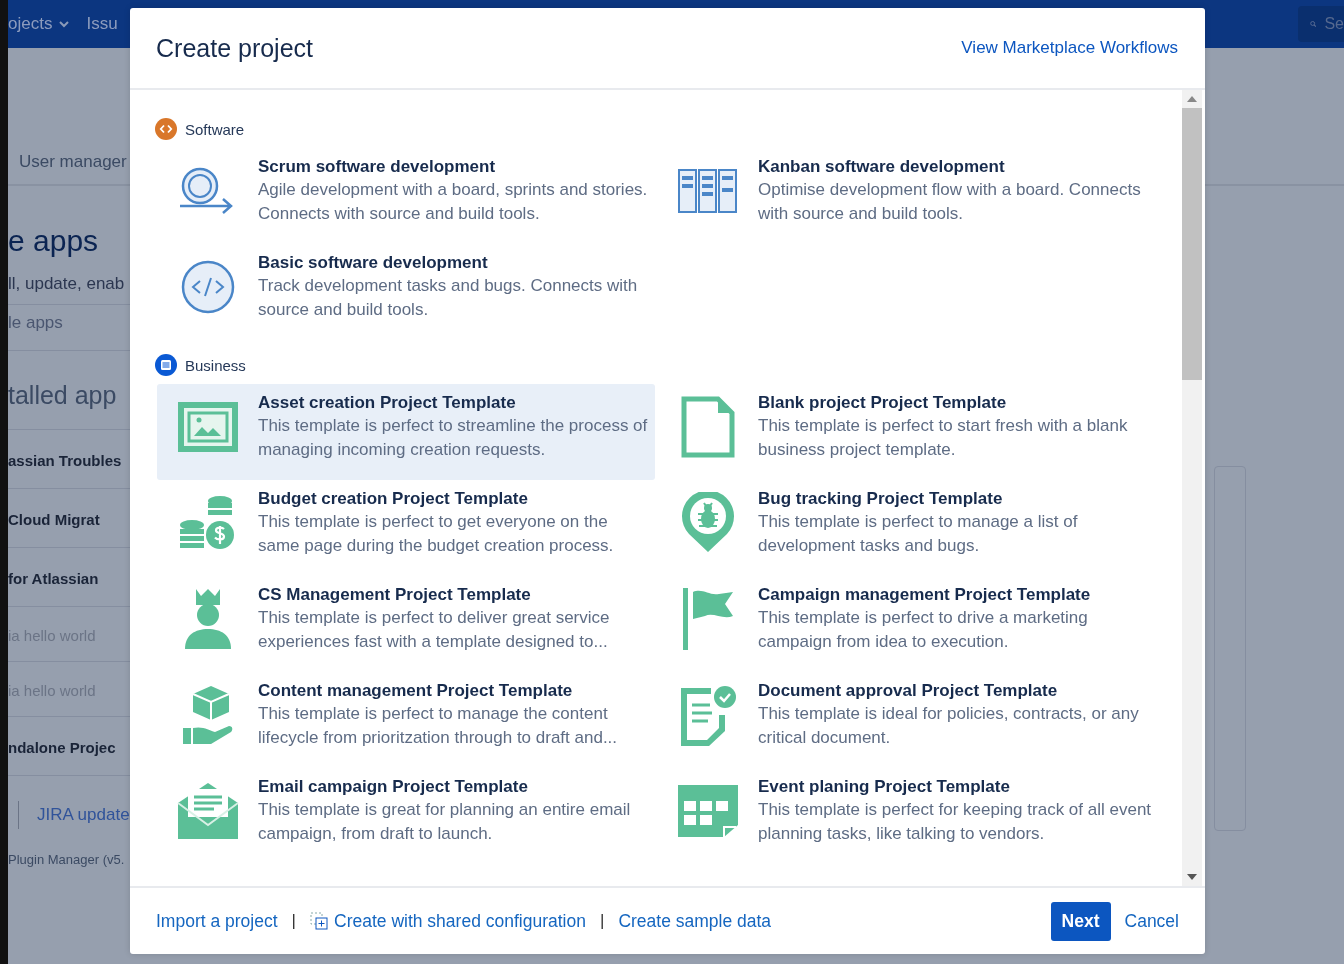 The image size is (1344, 964). What do you see at coordinates (67, 859) in the screenshot?
I see `footer-text: Plugin Manager (v5.` at bounding box center [67, 859].